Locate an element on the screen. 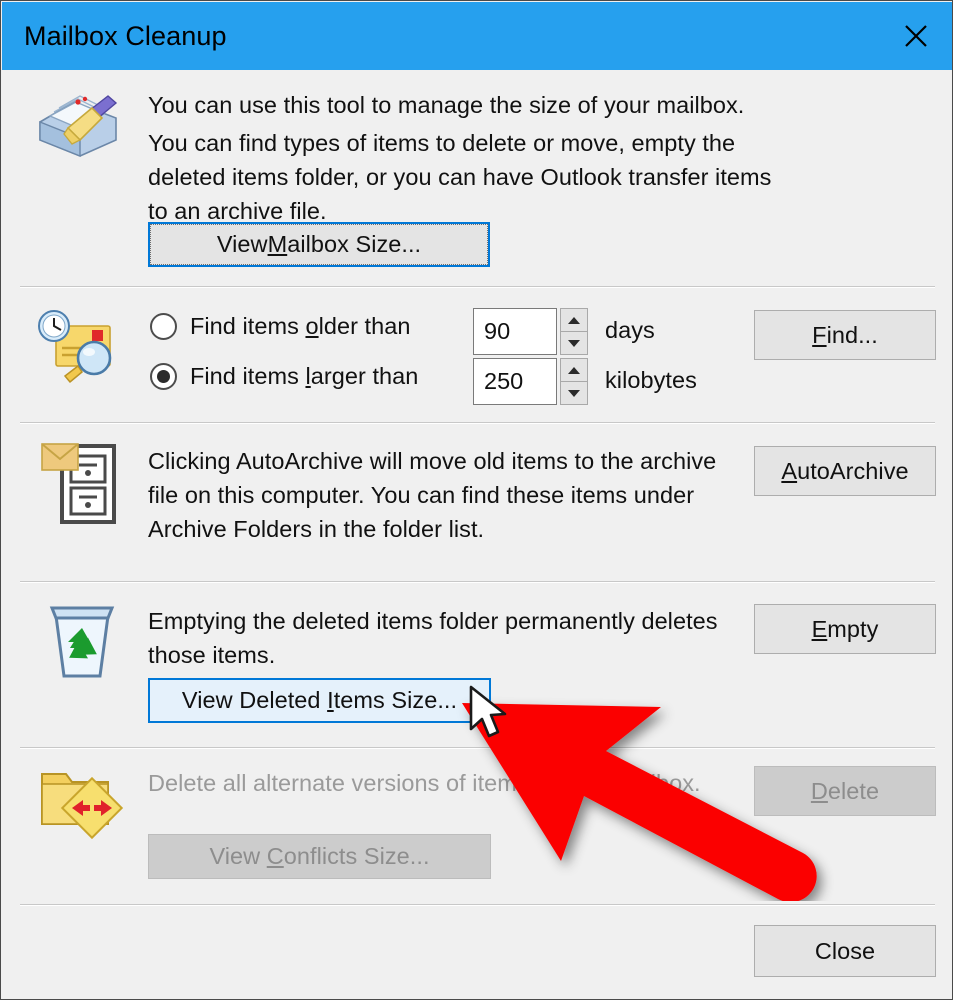 The width and height of the screenshot is (953, 1000). empty-button-label: Empty is located at coordinates (845, 628).